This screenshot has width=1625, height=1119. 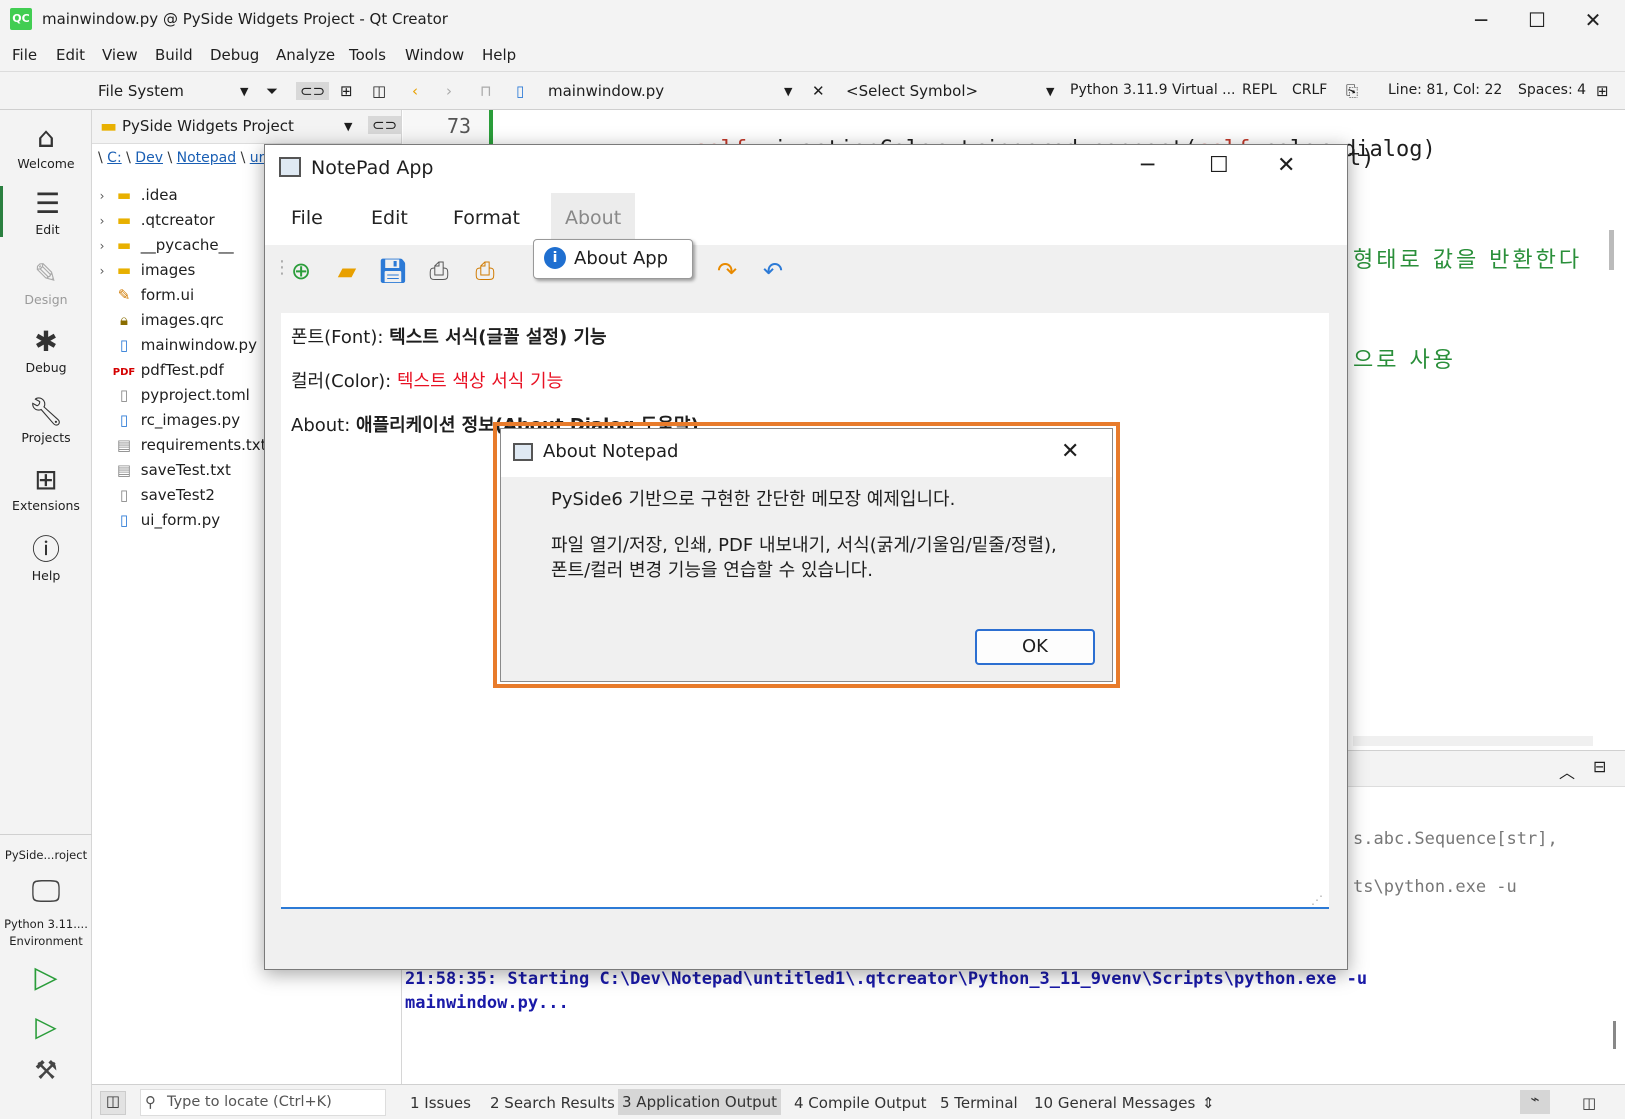 I want to click on menu-file: File, so click(x=24, y=55).